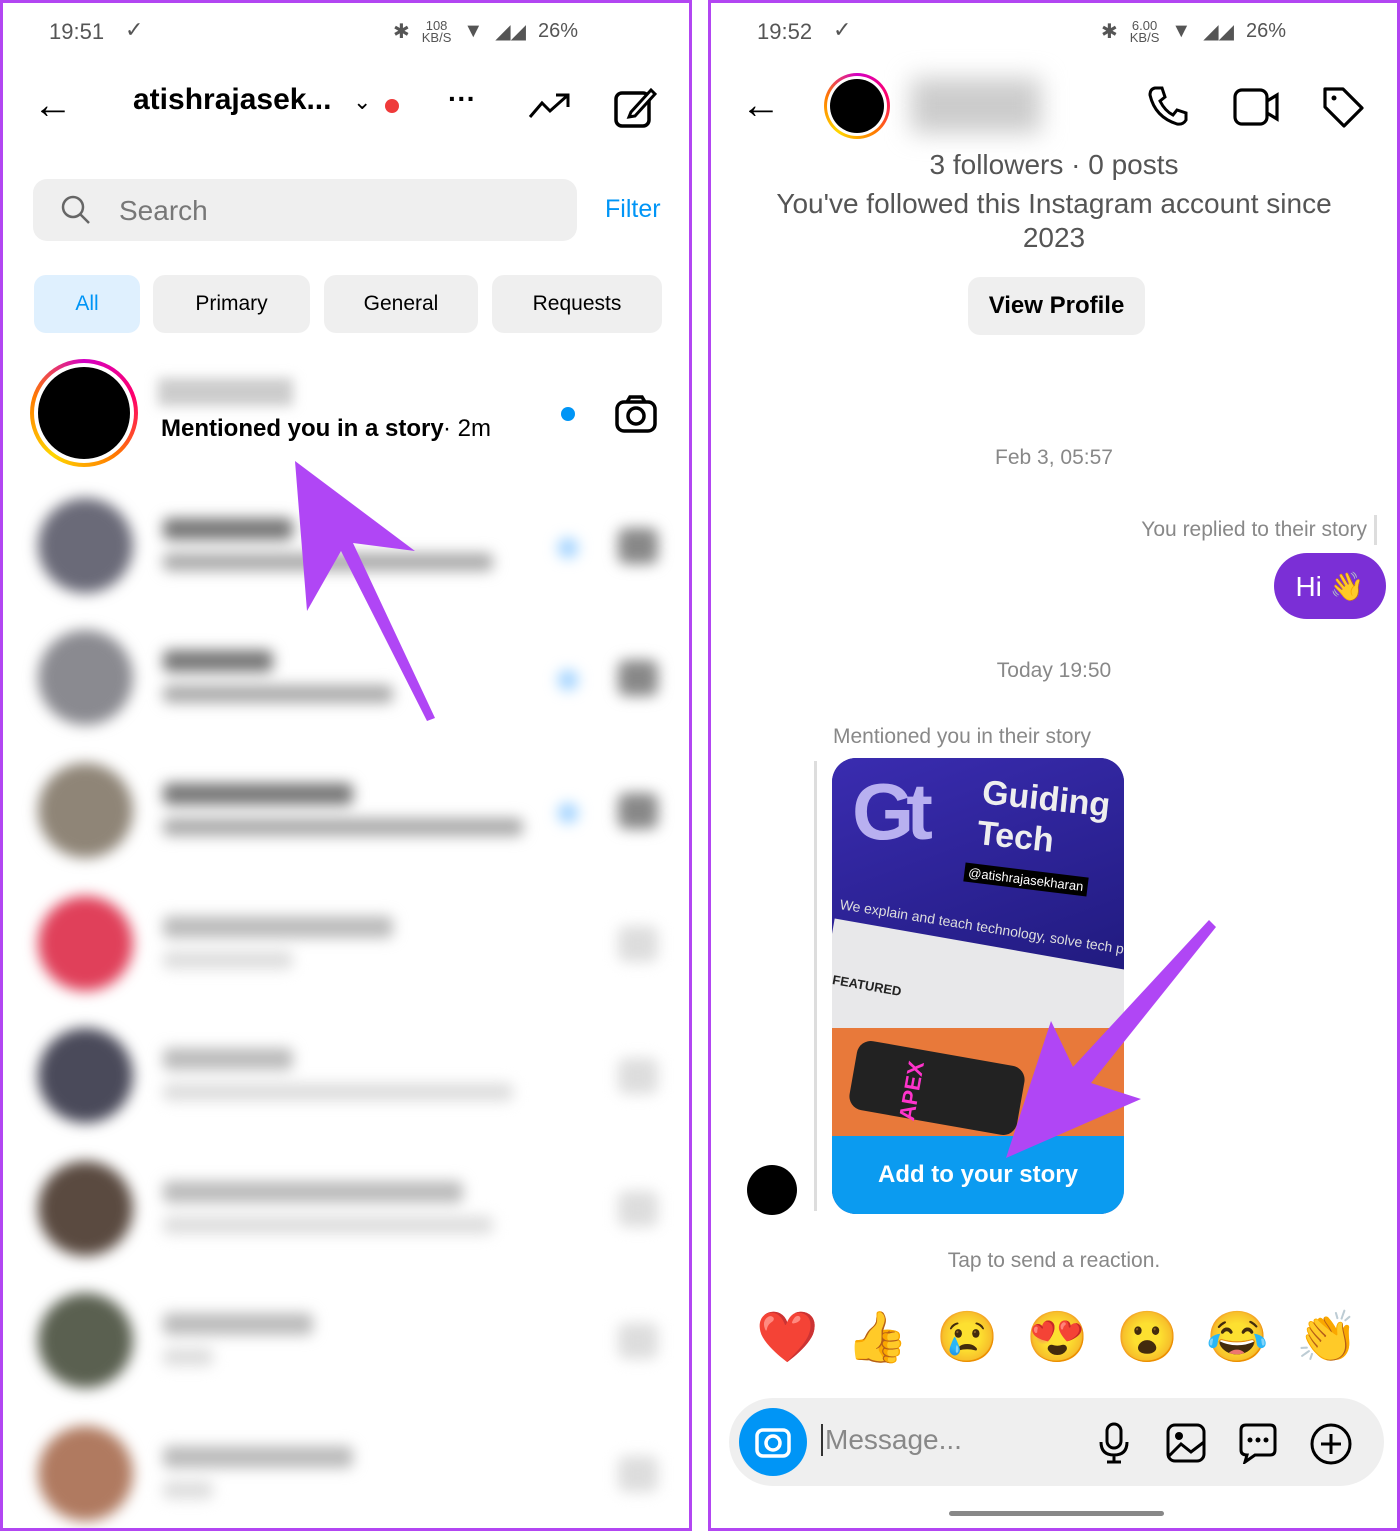 The width and height of the screenshot is (1400, 1531). Describe the element at coordinates (877, 1337) in the screenshot. I see `reaction-thumbs-up: 👍` at that location.